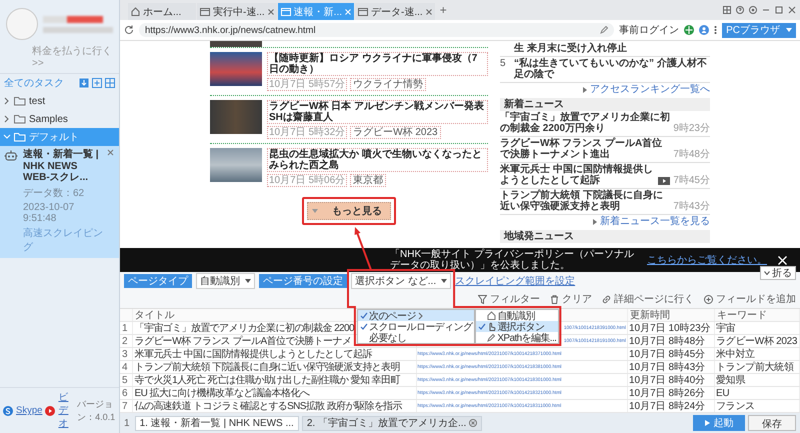 The image size is (800, 433). What do you see at coordinates (59, 101) in the screenshot?
I see `tree-item: test` at bounding box center [59, 101].